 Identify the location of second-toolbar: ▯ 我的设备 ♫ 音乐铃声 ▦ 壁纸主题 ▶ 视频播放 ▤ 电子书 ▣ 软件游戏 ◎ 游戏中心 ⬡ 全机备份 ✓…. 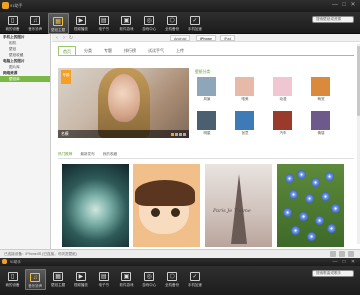
(180, 280).